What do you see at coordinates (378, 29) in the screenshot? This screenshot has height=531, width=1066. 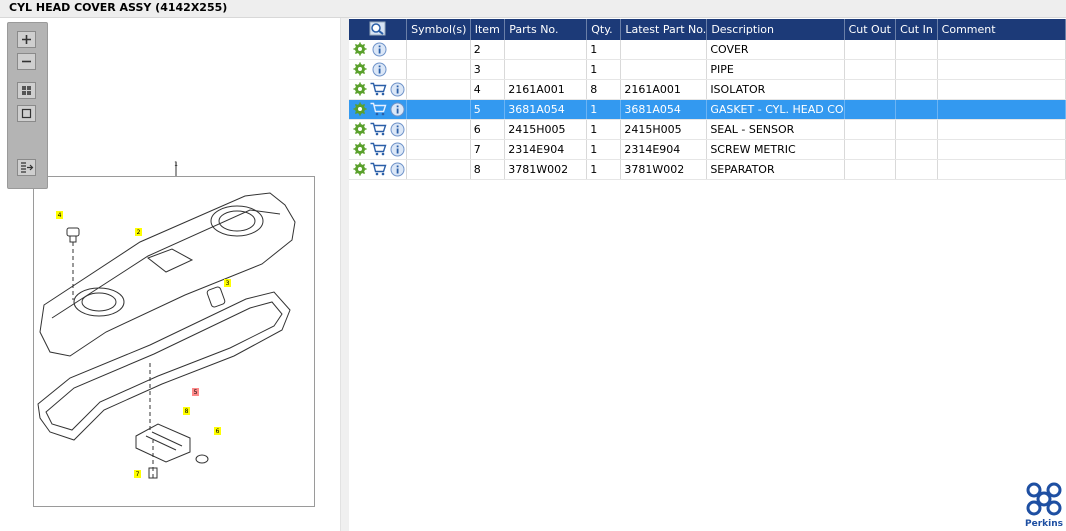 I see `search-column-header` at bounding box center [378, 29].